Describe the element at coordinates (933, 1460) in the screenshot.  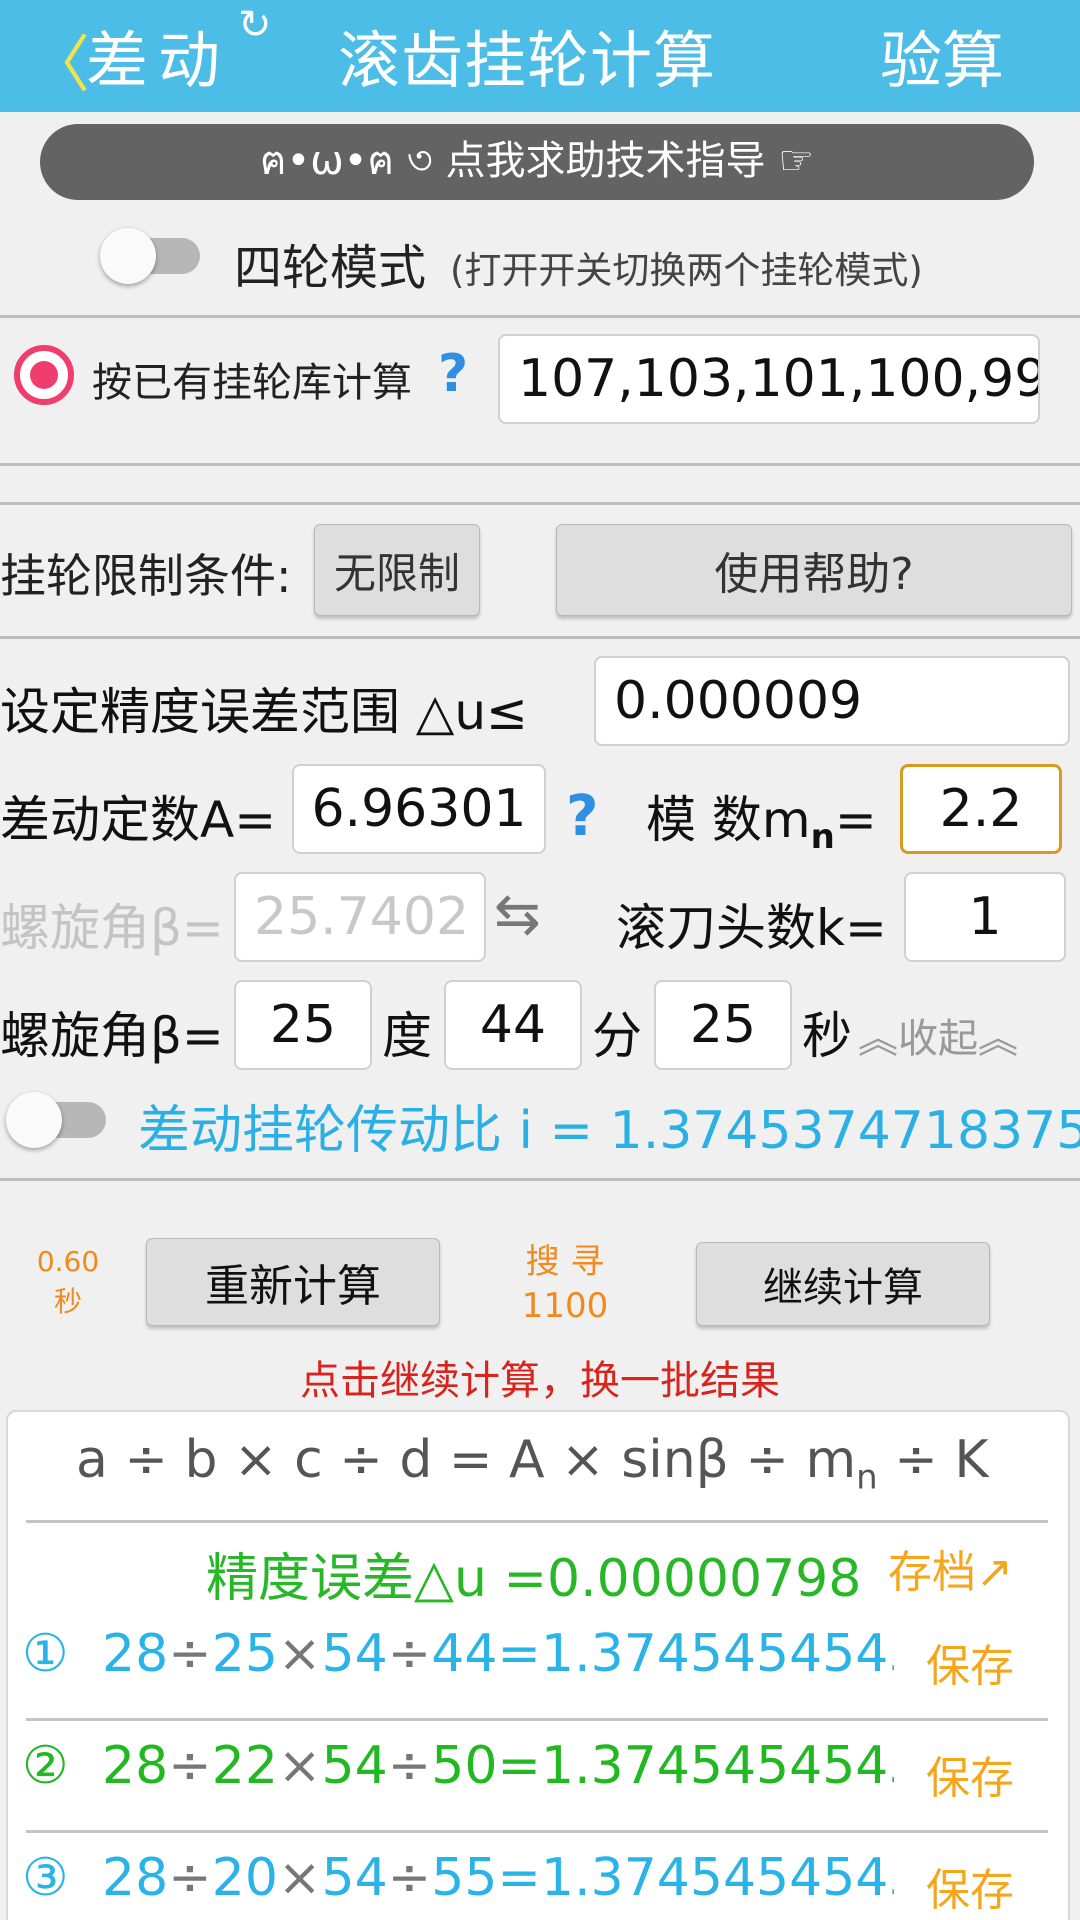
I see `formula-right: ÷ K` at that location.